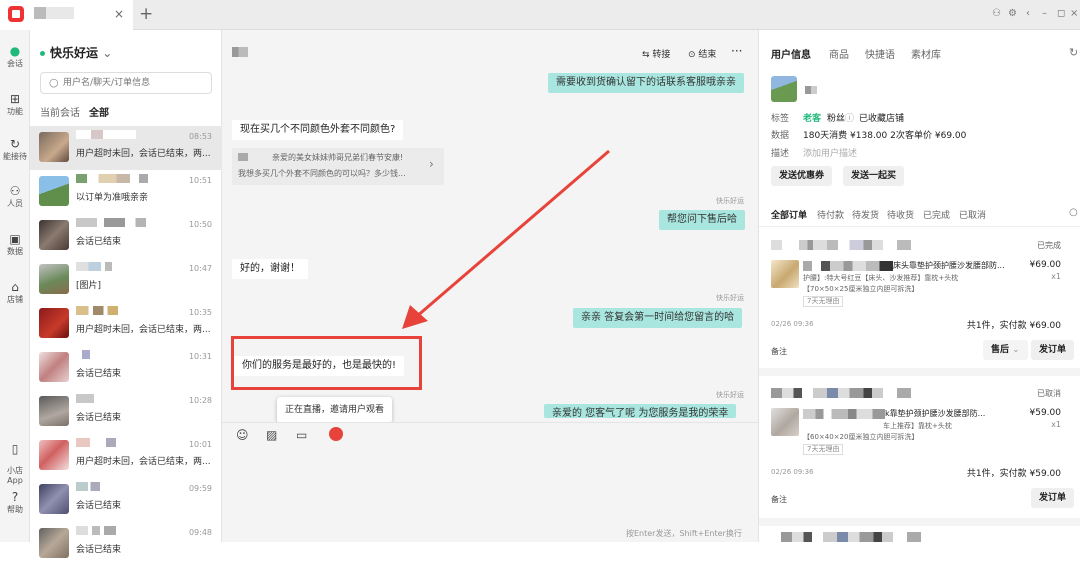 This screenshot has height=566, width=1080. Describe the element at coordinates (15, 287) in the screenshot. I see `store-icon: ⌂` at that location.